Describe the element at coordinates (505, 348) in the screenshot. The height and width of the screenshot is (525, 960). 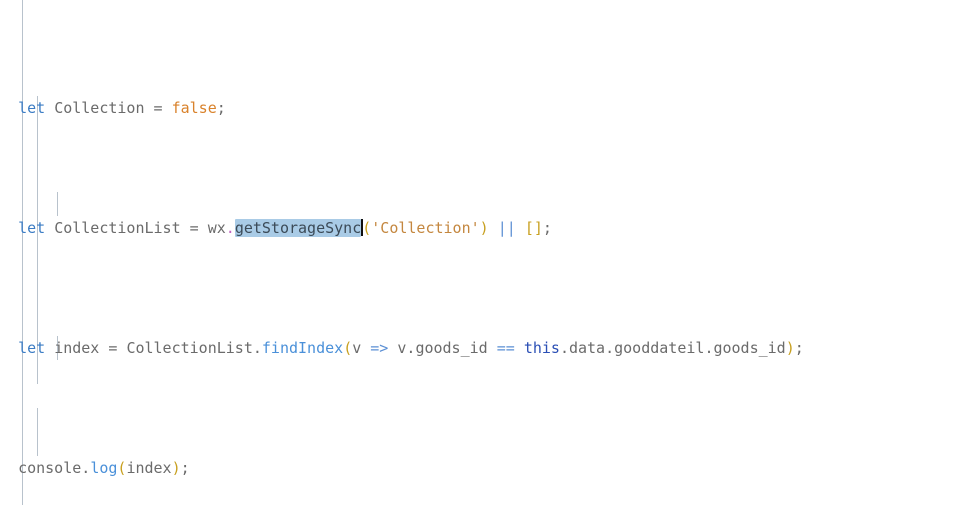
I see `operator-equals: ==` at that location.